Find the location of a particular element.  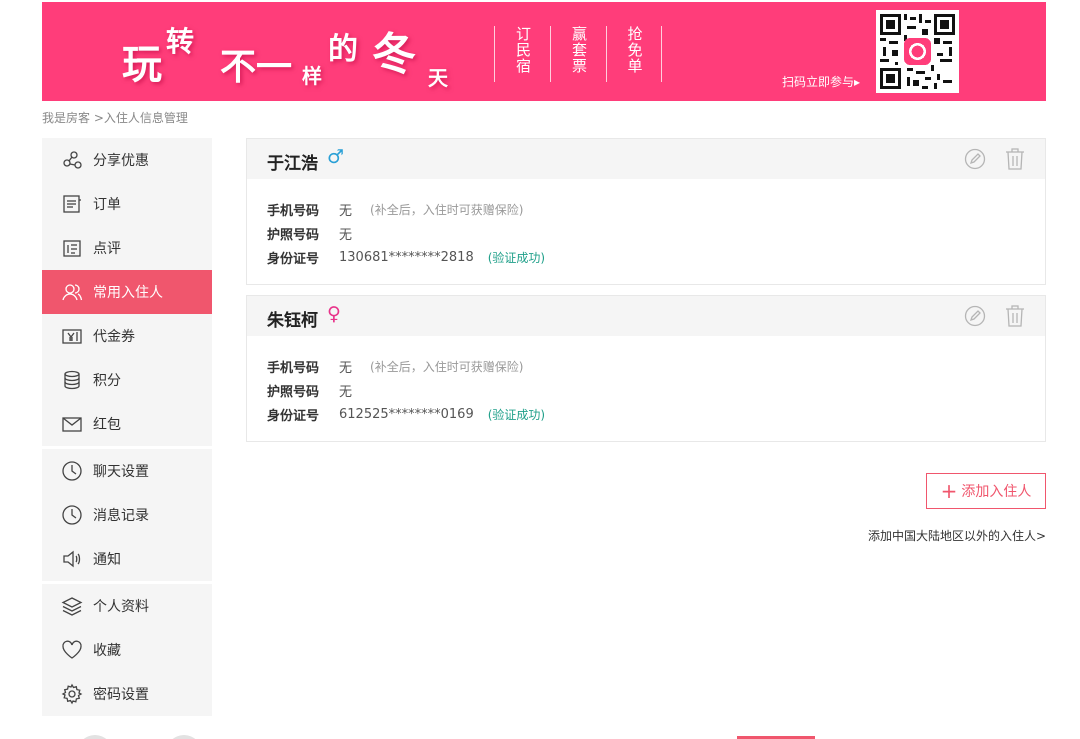

heart-icon is located at coordinates (72, 650).